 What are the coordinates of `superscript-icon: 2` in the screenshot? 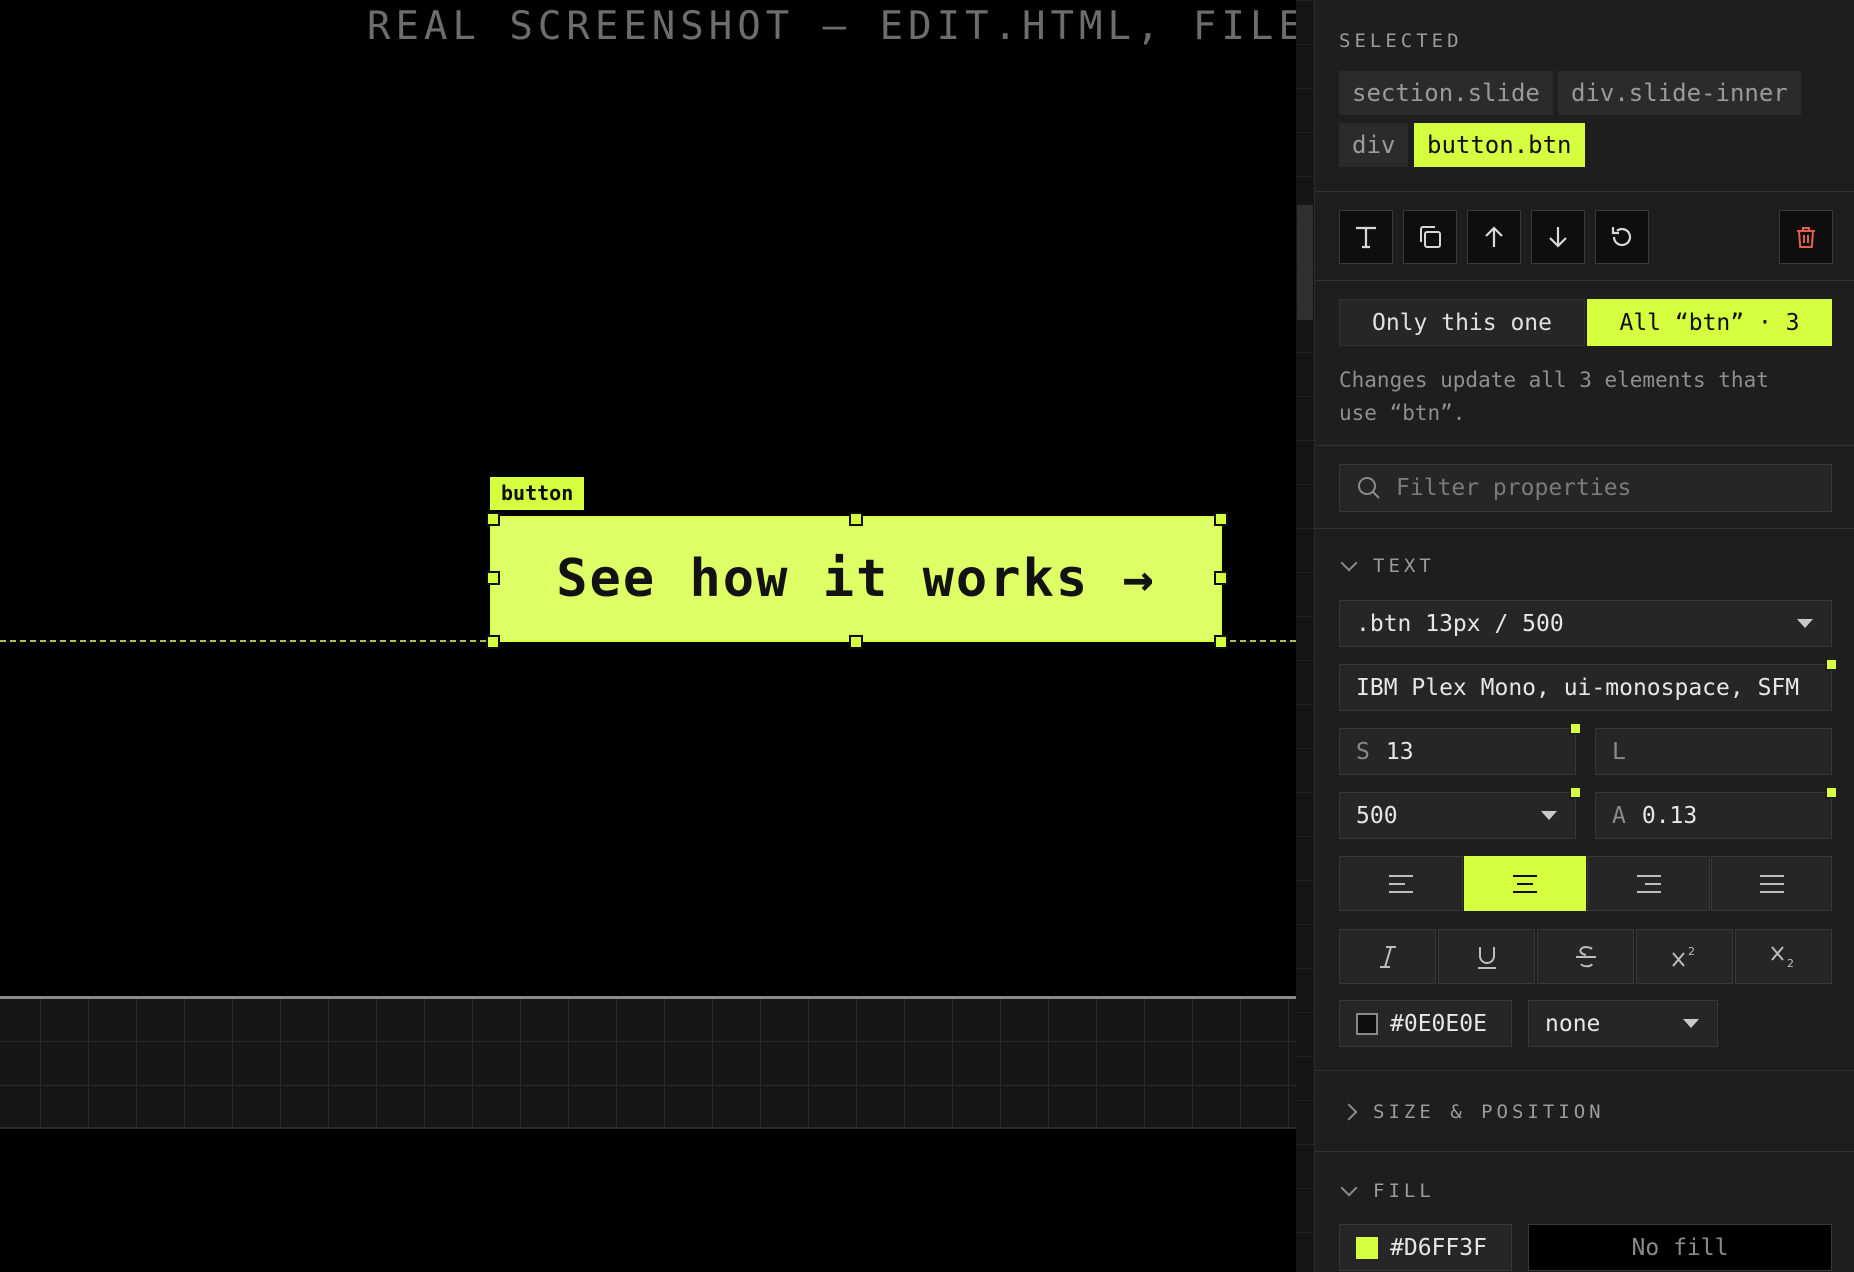 It's located at (1683, 956).